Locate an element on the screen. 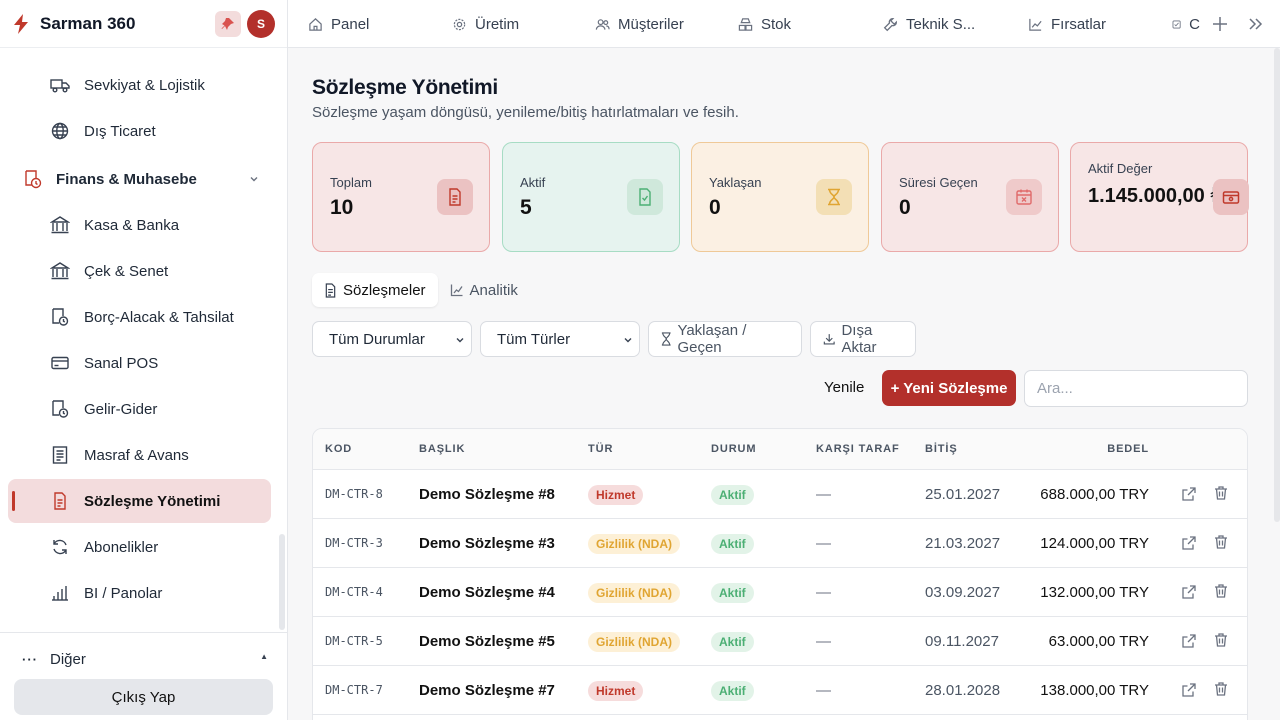  other-menu-toggle: ··· Diğer ▲ is located at coordinates (147, 659).